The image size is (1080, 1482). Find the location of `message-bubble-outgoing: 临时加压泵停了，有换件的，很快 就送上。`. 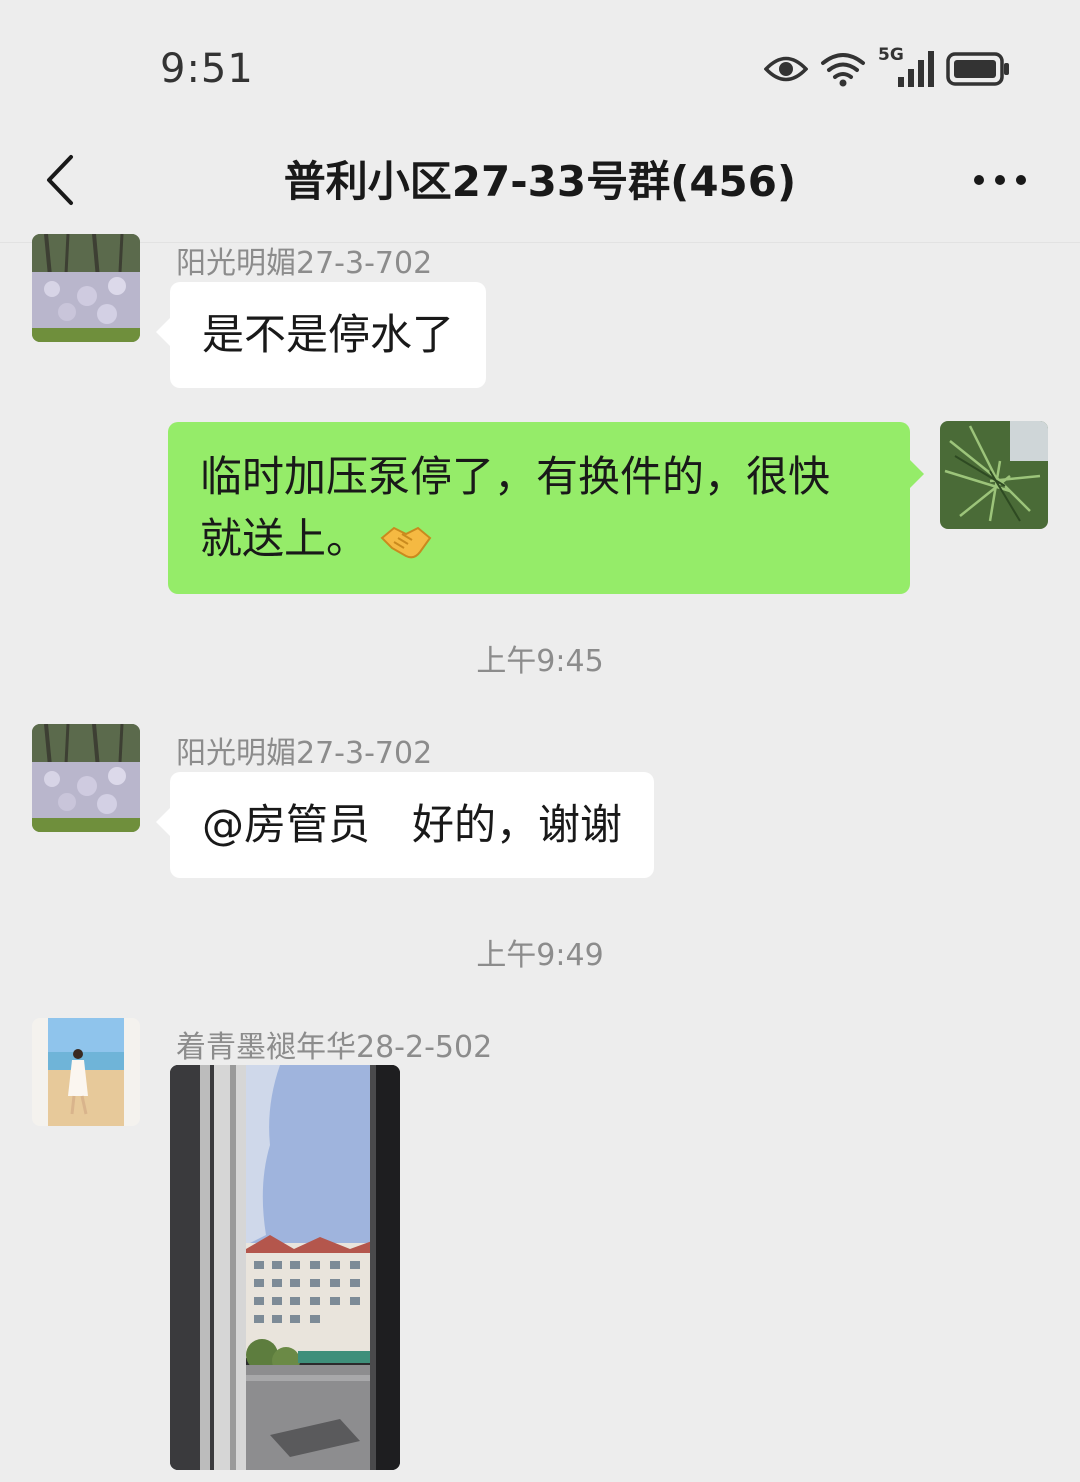

message-bubble-outgoing: 临时加压泵停了，有换件的，很快 就送上。 is located at coordinates (546, 508).